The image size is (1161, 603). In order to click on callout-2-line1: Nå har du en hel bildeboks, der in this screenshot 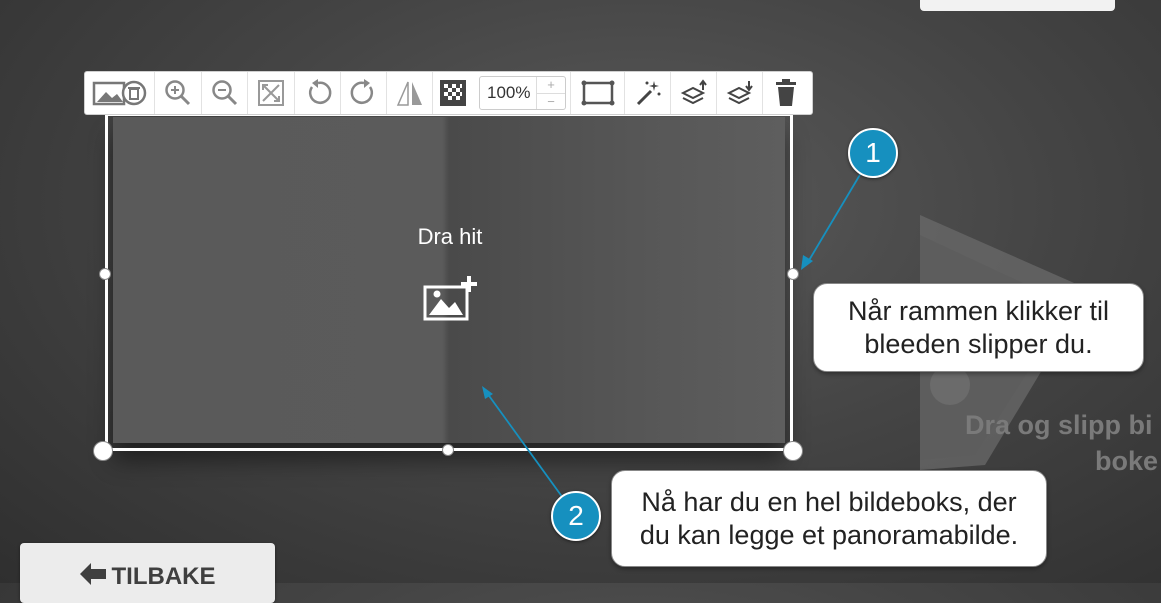, I will do `click(829, 501)`.